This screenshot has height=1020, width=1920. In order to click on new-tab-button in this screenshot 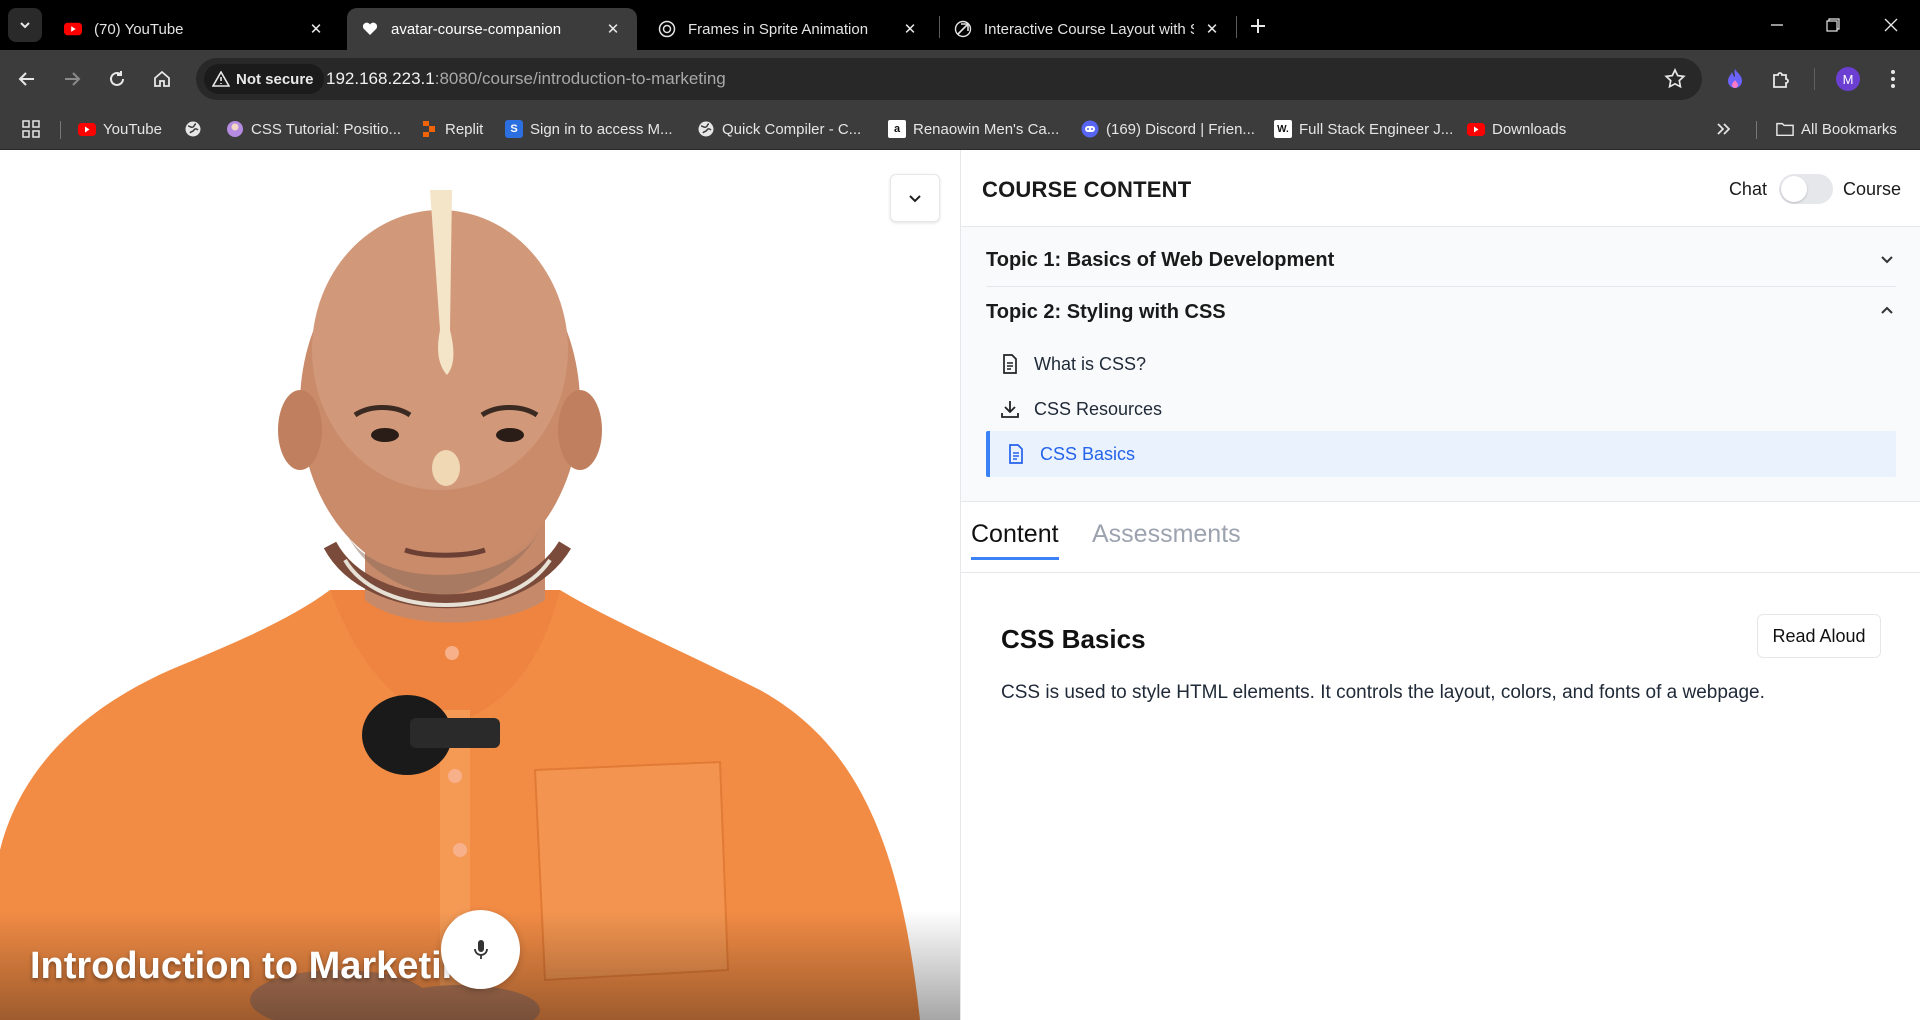, I will do `click(1258, 26)`.